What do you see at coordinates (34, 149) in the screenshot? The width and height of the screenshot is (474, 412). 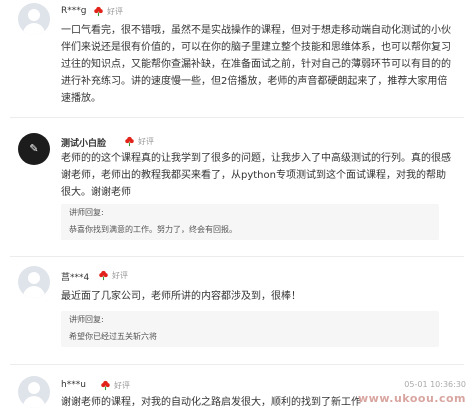 I see `user-avatar: ✎` at bounding box center [34, 149].